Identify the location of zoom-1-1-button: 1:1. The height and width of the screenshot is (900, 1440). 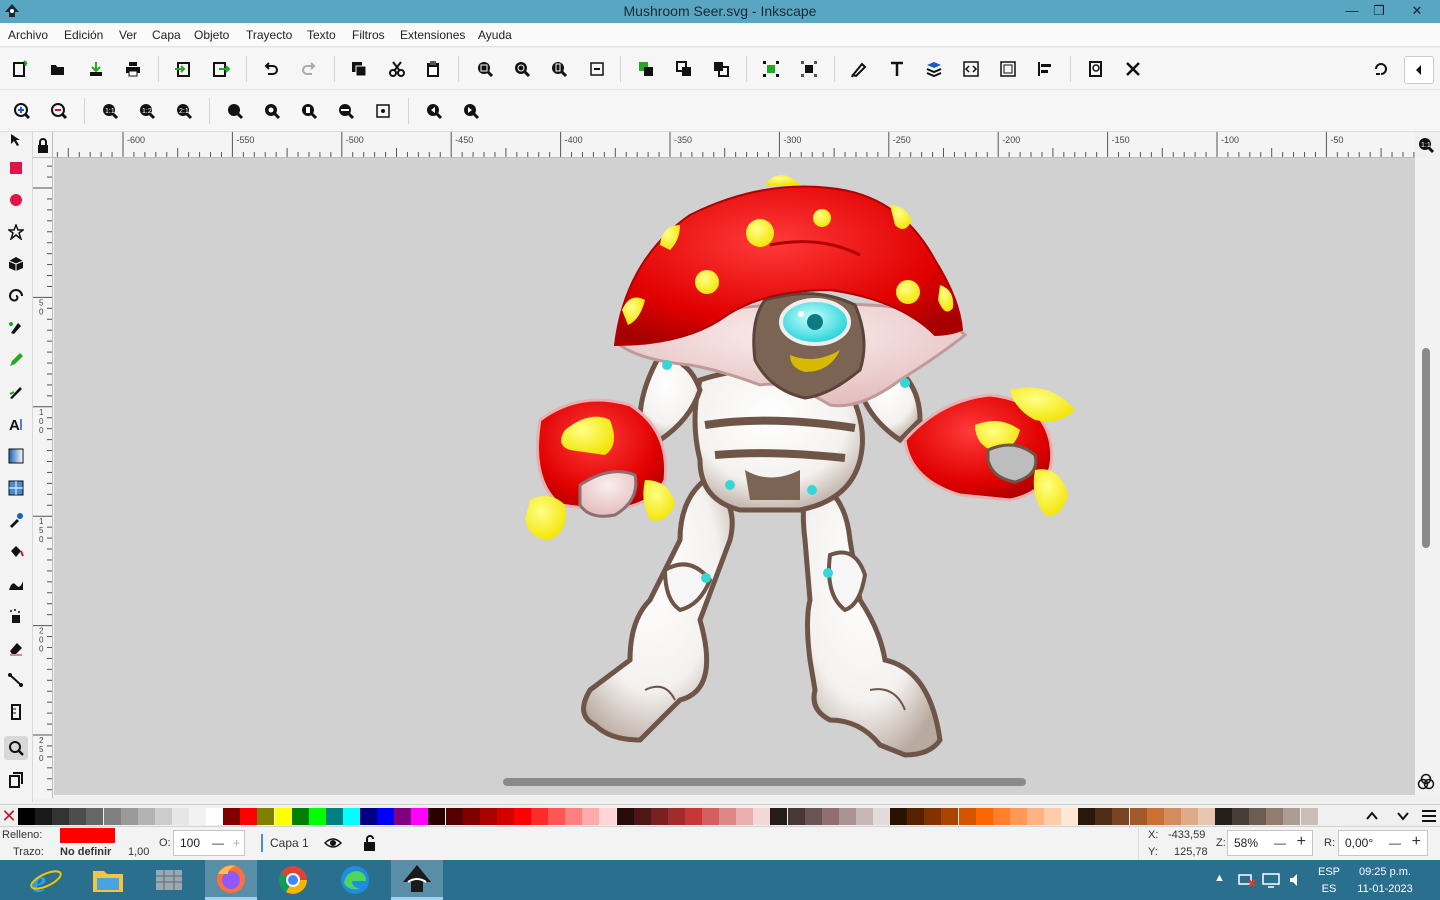
(110, 111).